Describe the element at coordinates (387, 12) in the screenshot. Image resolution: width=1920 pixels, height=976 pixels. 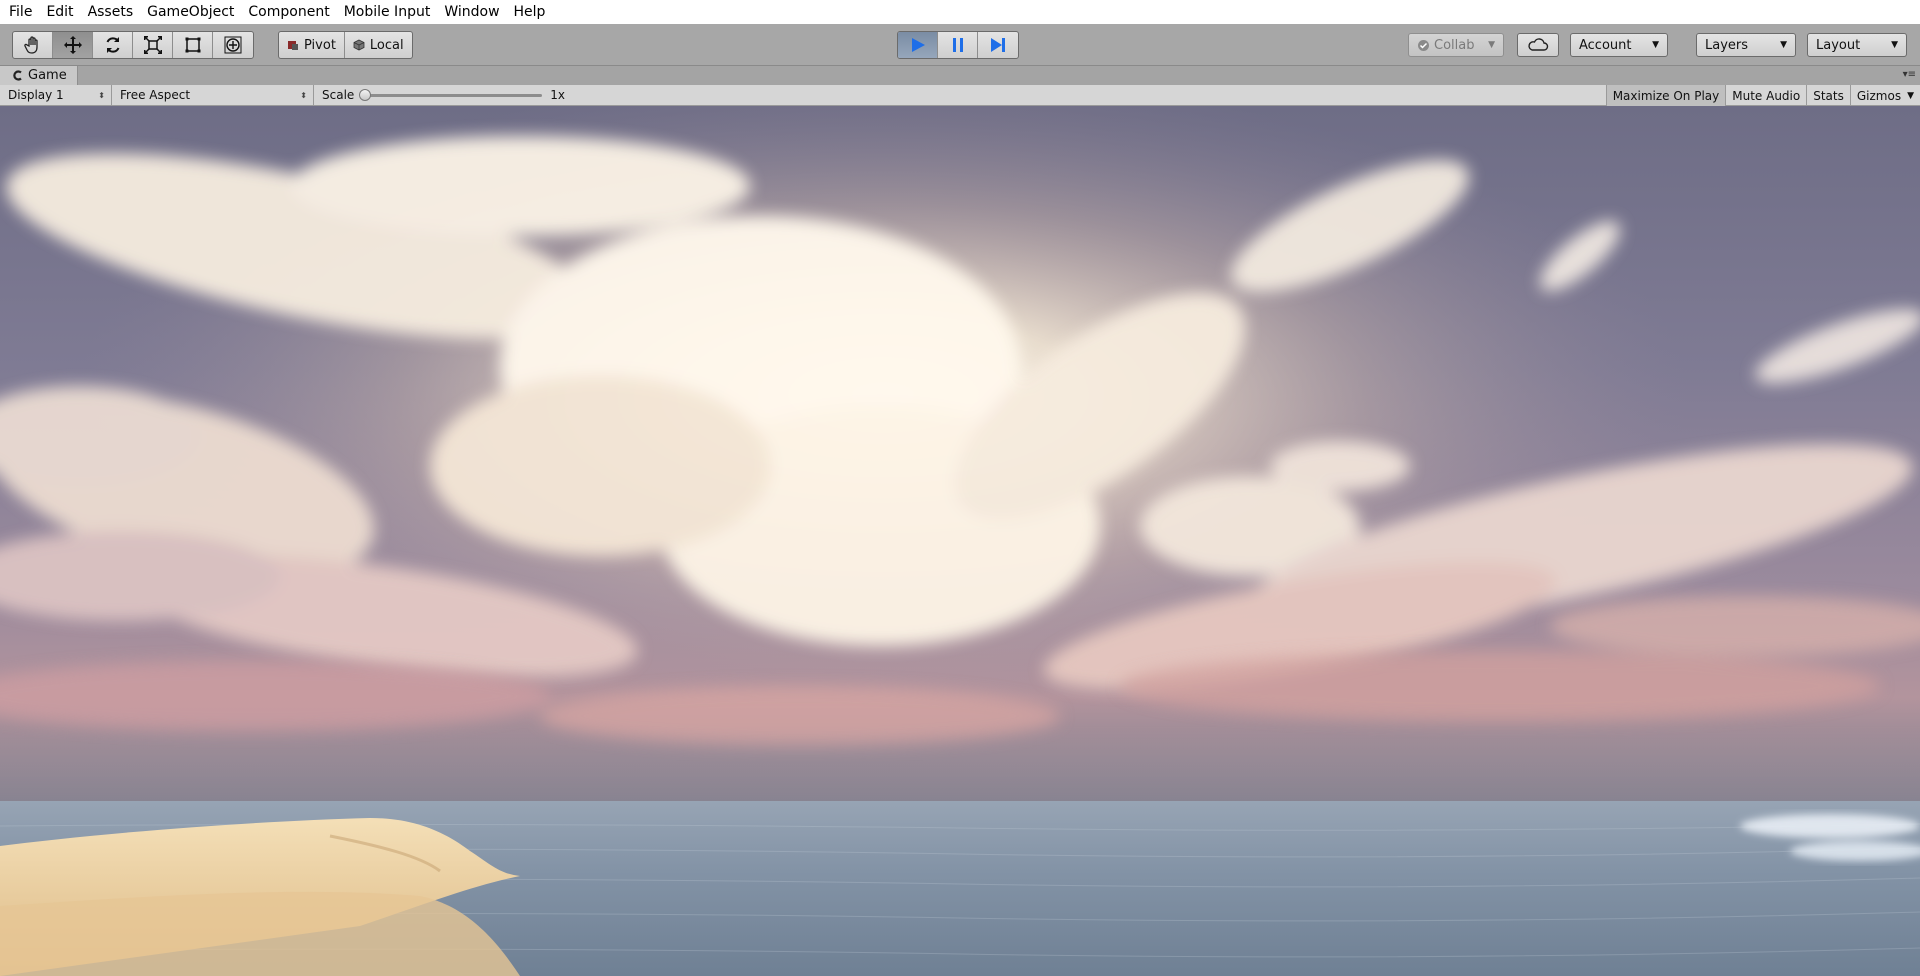
I see `menu-mobile-input: Mobile Input` at that location.